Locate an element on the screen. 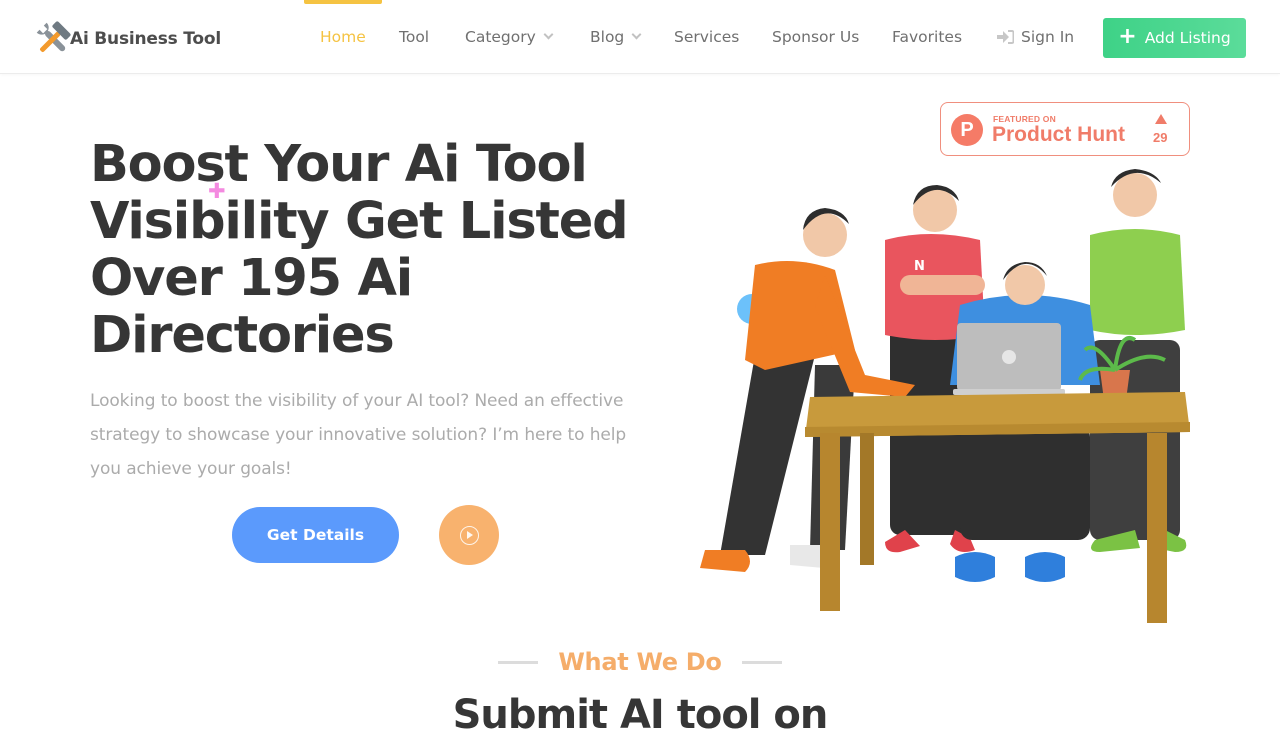 This screenshot has height=738, width=1280. nav-sponsor-us-label: Sponsor Us is located at coordinates (816, 37).